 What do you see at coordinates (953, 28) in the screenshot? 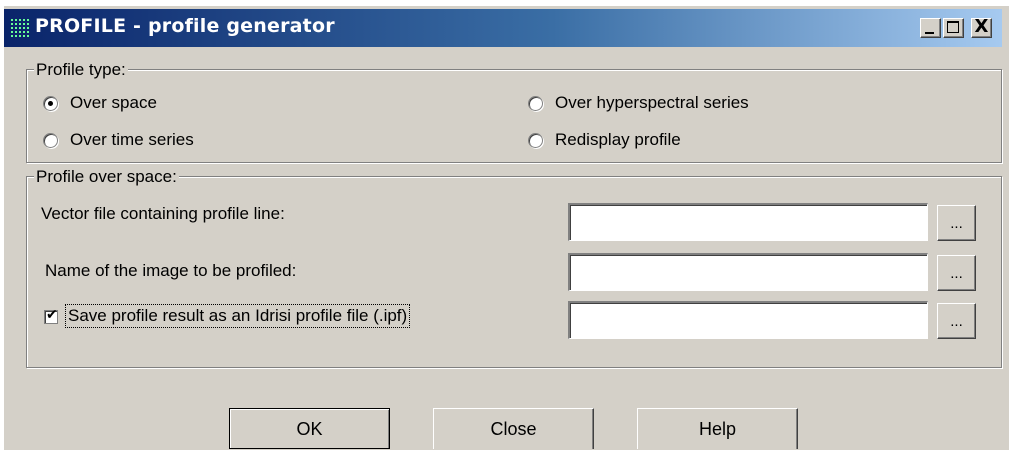
I see `maximize-button` at bounding box center [953, 28].